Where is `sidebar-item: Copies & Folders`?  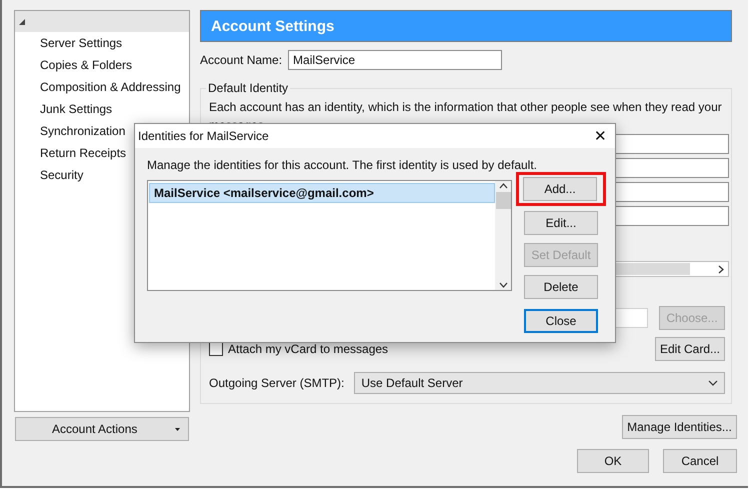
sidebar-item: Copies & Folders is located at coordinates (102, 65).